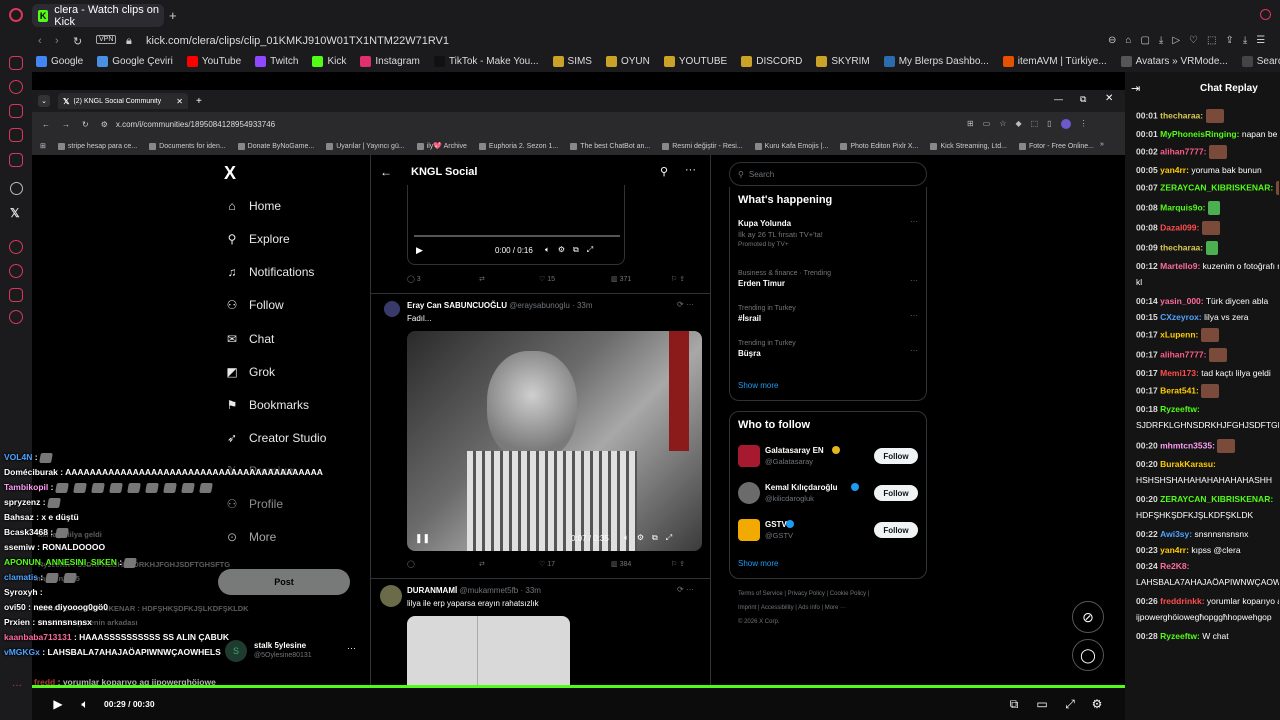 Image resolution: width=1280 pixels, height=720 pixels. I want to click on nav-more: ⊙ More, so click(250, 537).